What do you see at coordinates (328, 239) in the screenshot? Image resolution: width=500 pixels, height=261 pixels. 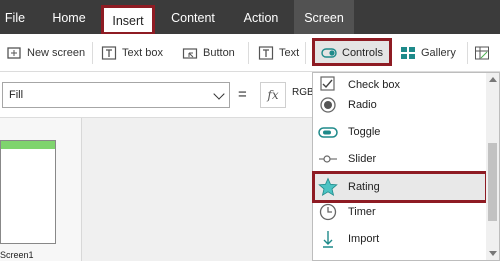 I see `import-icon` at bounding box center [328, 239].